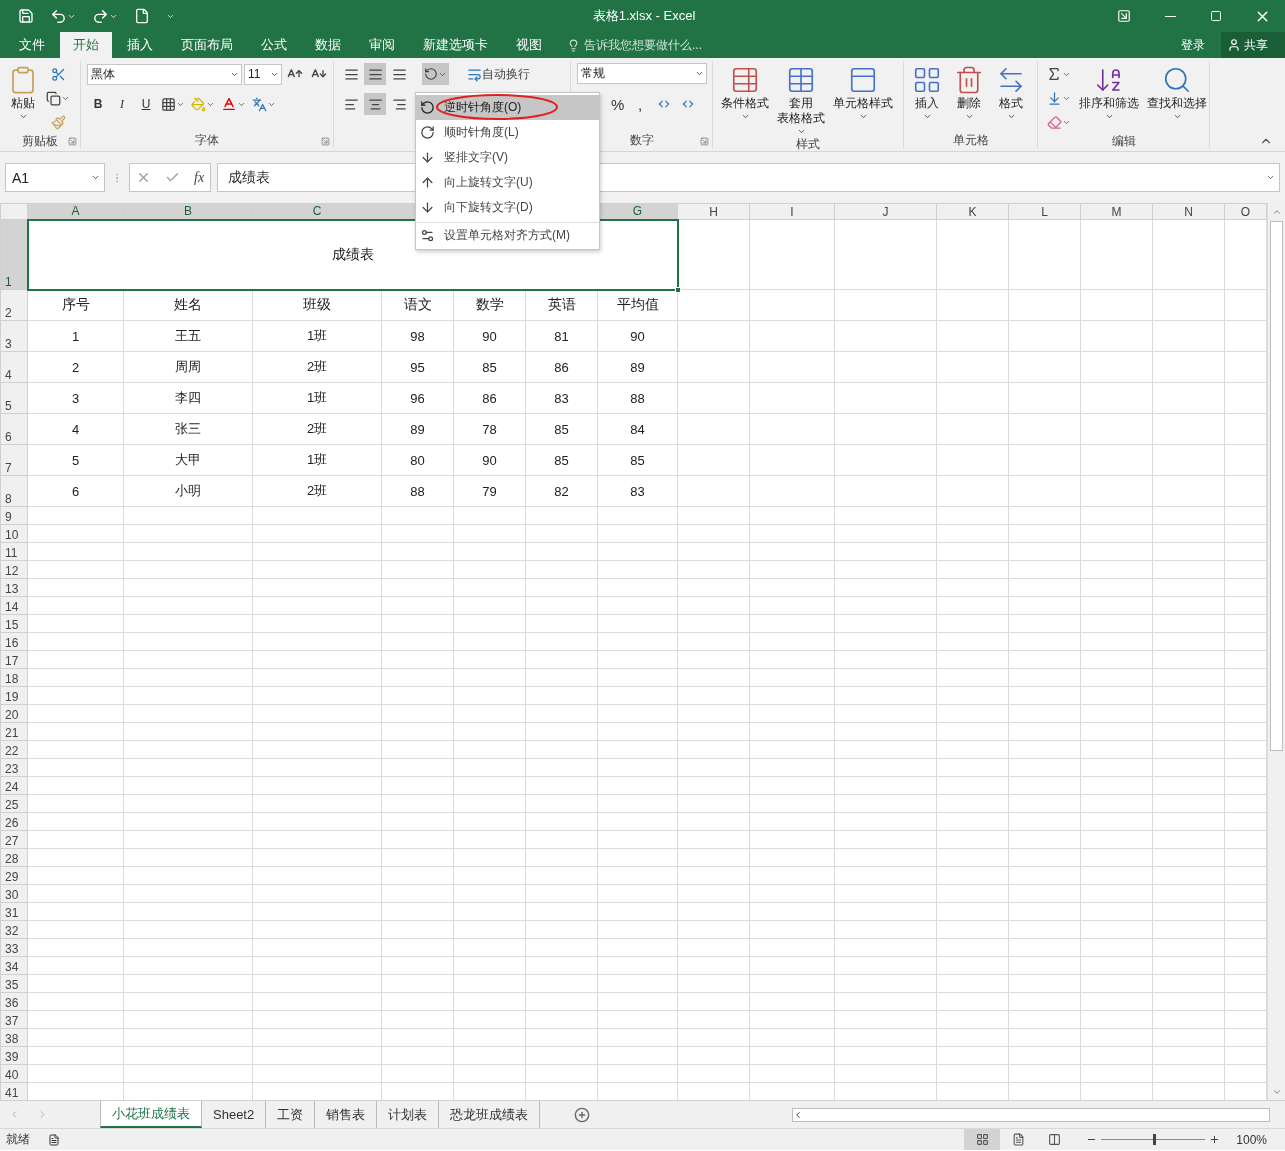 Image resolution: width=1285 pixels, height=1151 pixels. Describe the element at coordinates (14, 254) in the screenshot. I see `row-header: 1` at that location.